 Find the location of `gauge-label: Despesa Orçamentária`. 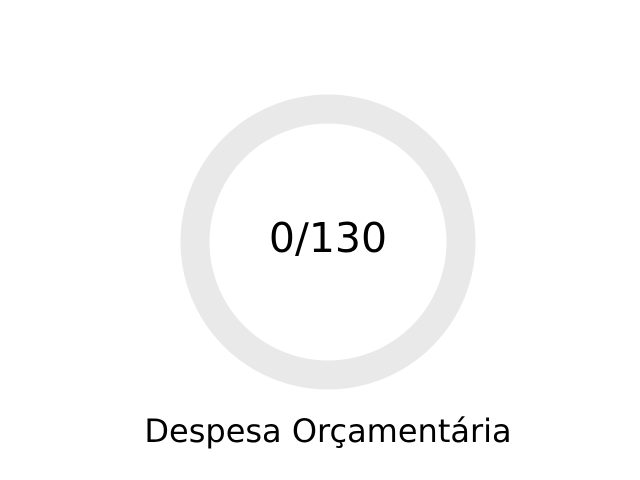

gauge-label: Despesa Orçamentária is located at coordinates (328, 431).